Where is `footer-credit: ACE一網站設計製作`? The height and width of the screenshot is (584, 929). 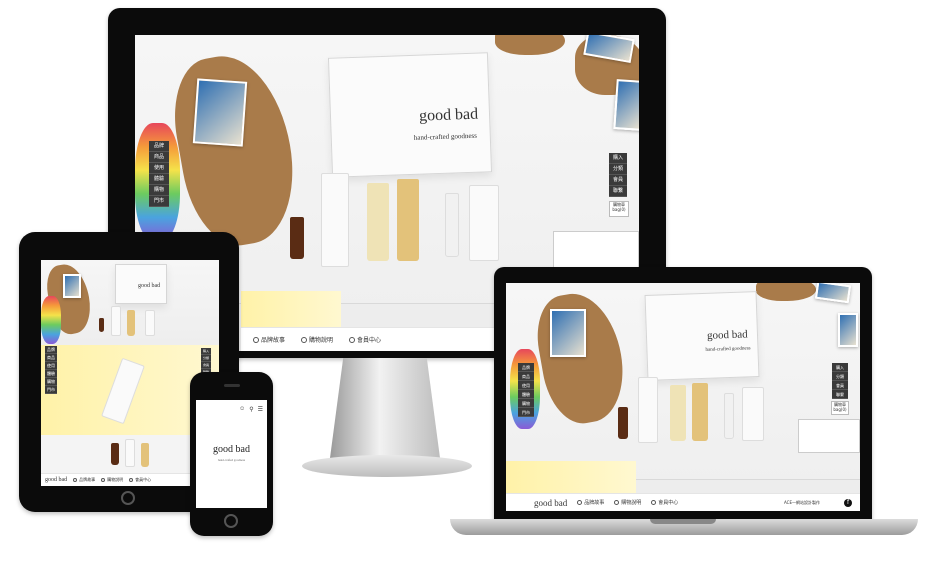
footer-credit: ACE一網站設計製作 is located at coordinates (802, 502).